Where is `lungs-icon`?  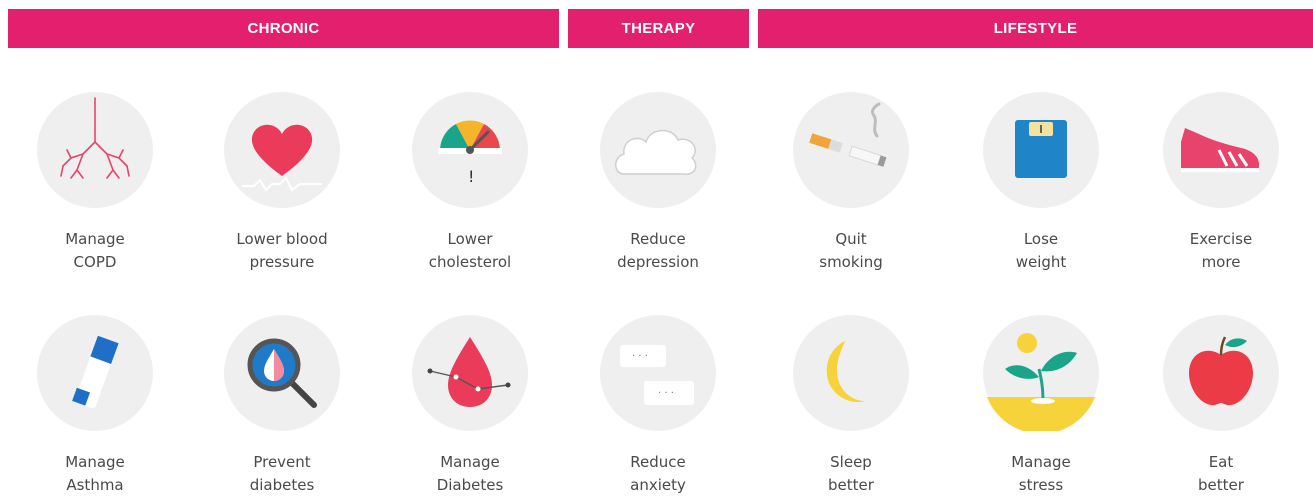
lungs-icon is located at coordinates (95, 138).